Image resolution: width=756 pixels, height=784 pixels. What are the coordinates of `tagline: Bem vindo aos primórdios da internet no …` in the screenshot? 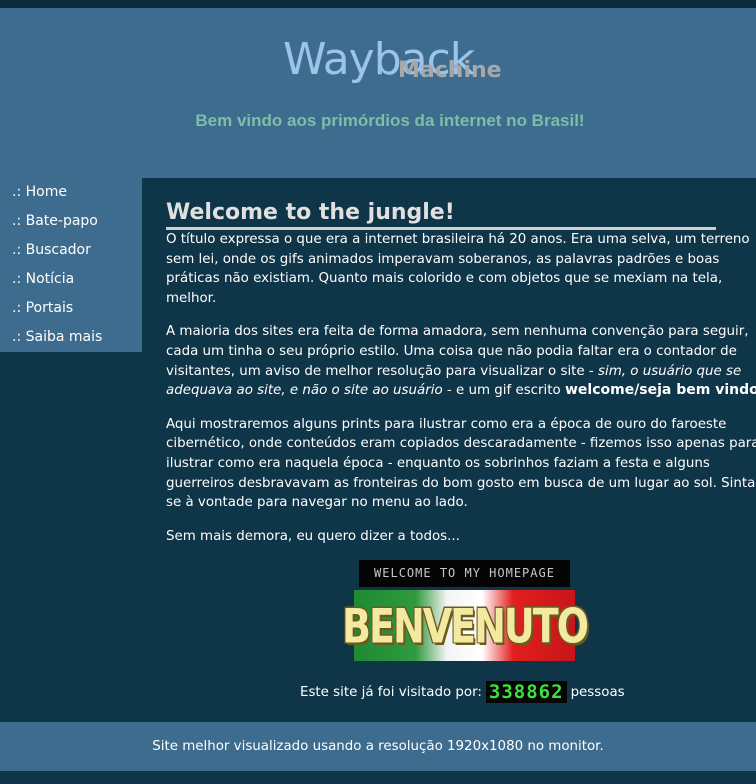 It's located at (390, 120).